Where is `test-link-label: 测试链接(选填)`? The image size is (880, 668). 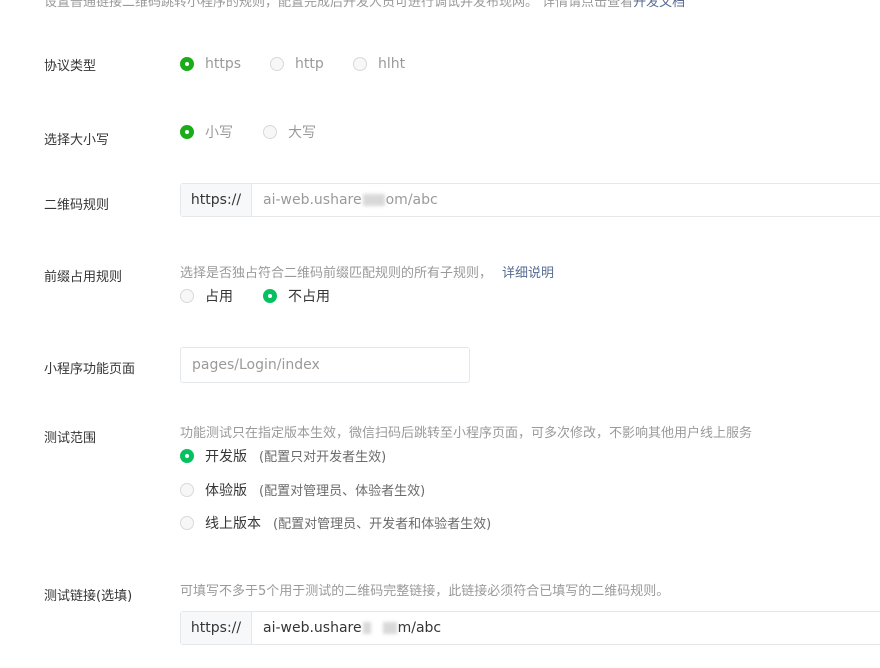 test-link-label: 测试链接(选填) is located at coordinates (88, 596).